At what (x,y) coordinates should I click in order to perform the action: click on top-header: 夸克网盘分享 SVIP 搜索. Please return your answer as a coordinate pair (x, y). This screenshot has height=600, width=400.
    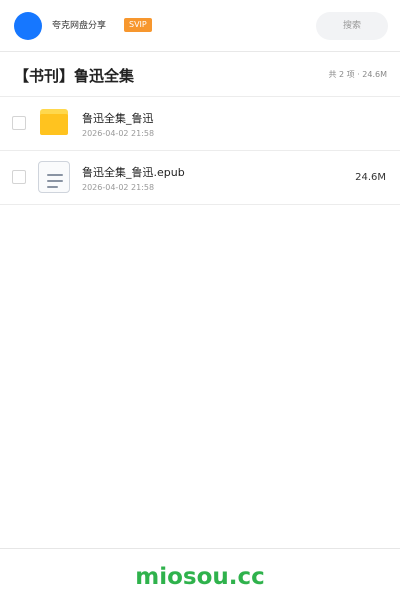
    Looking at the image, I should click on (200, 26).